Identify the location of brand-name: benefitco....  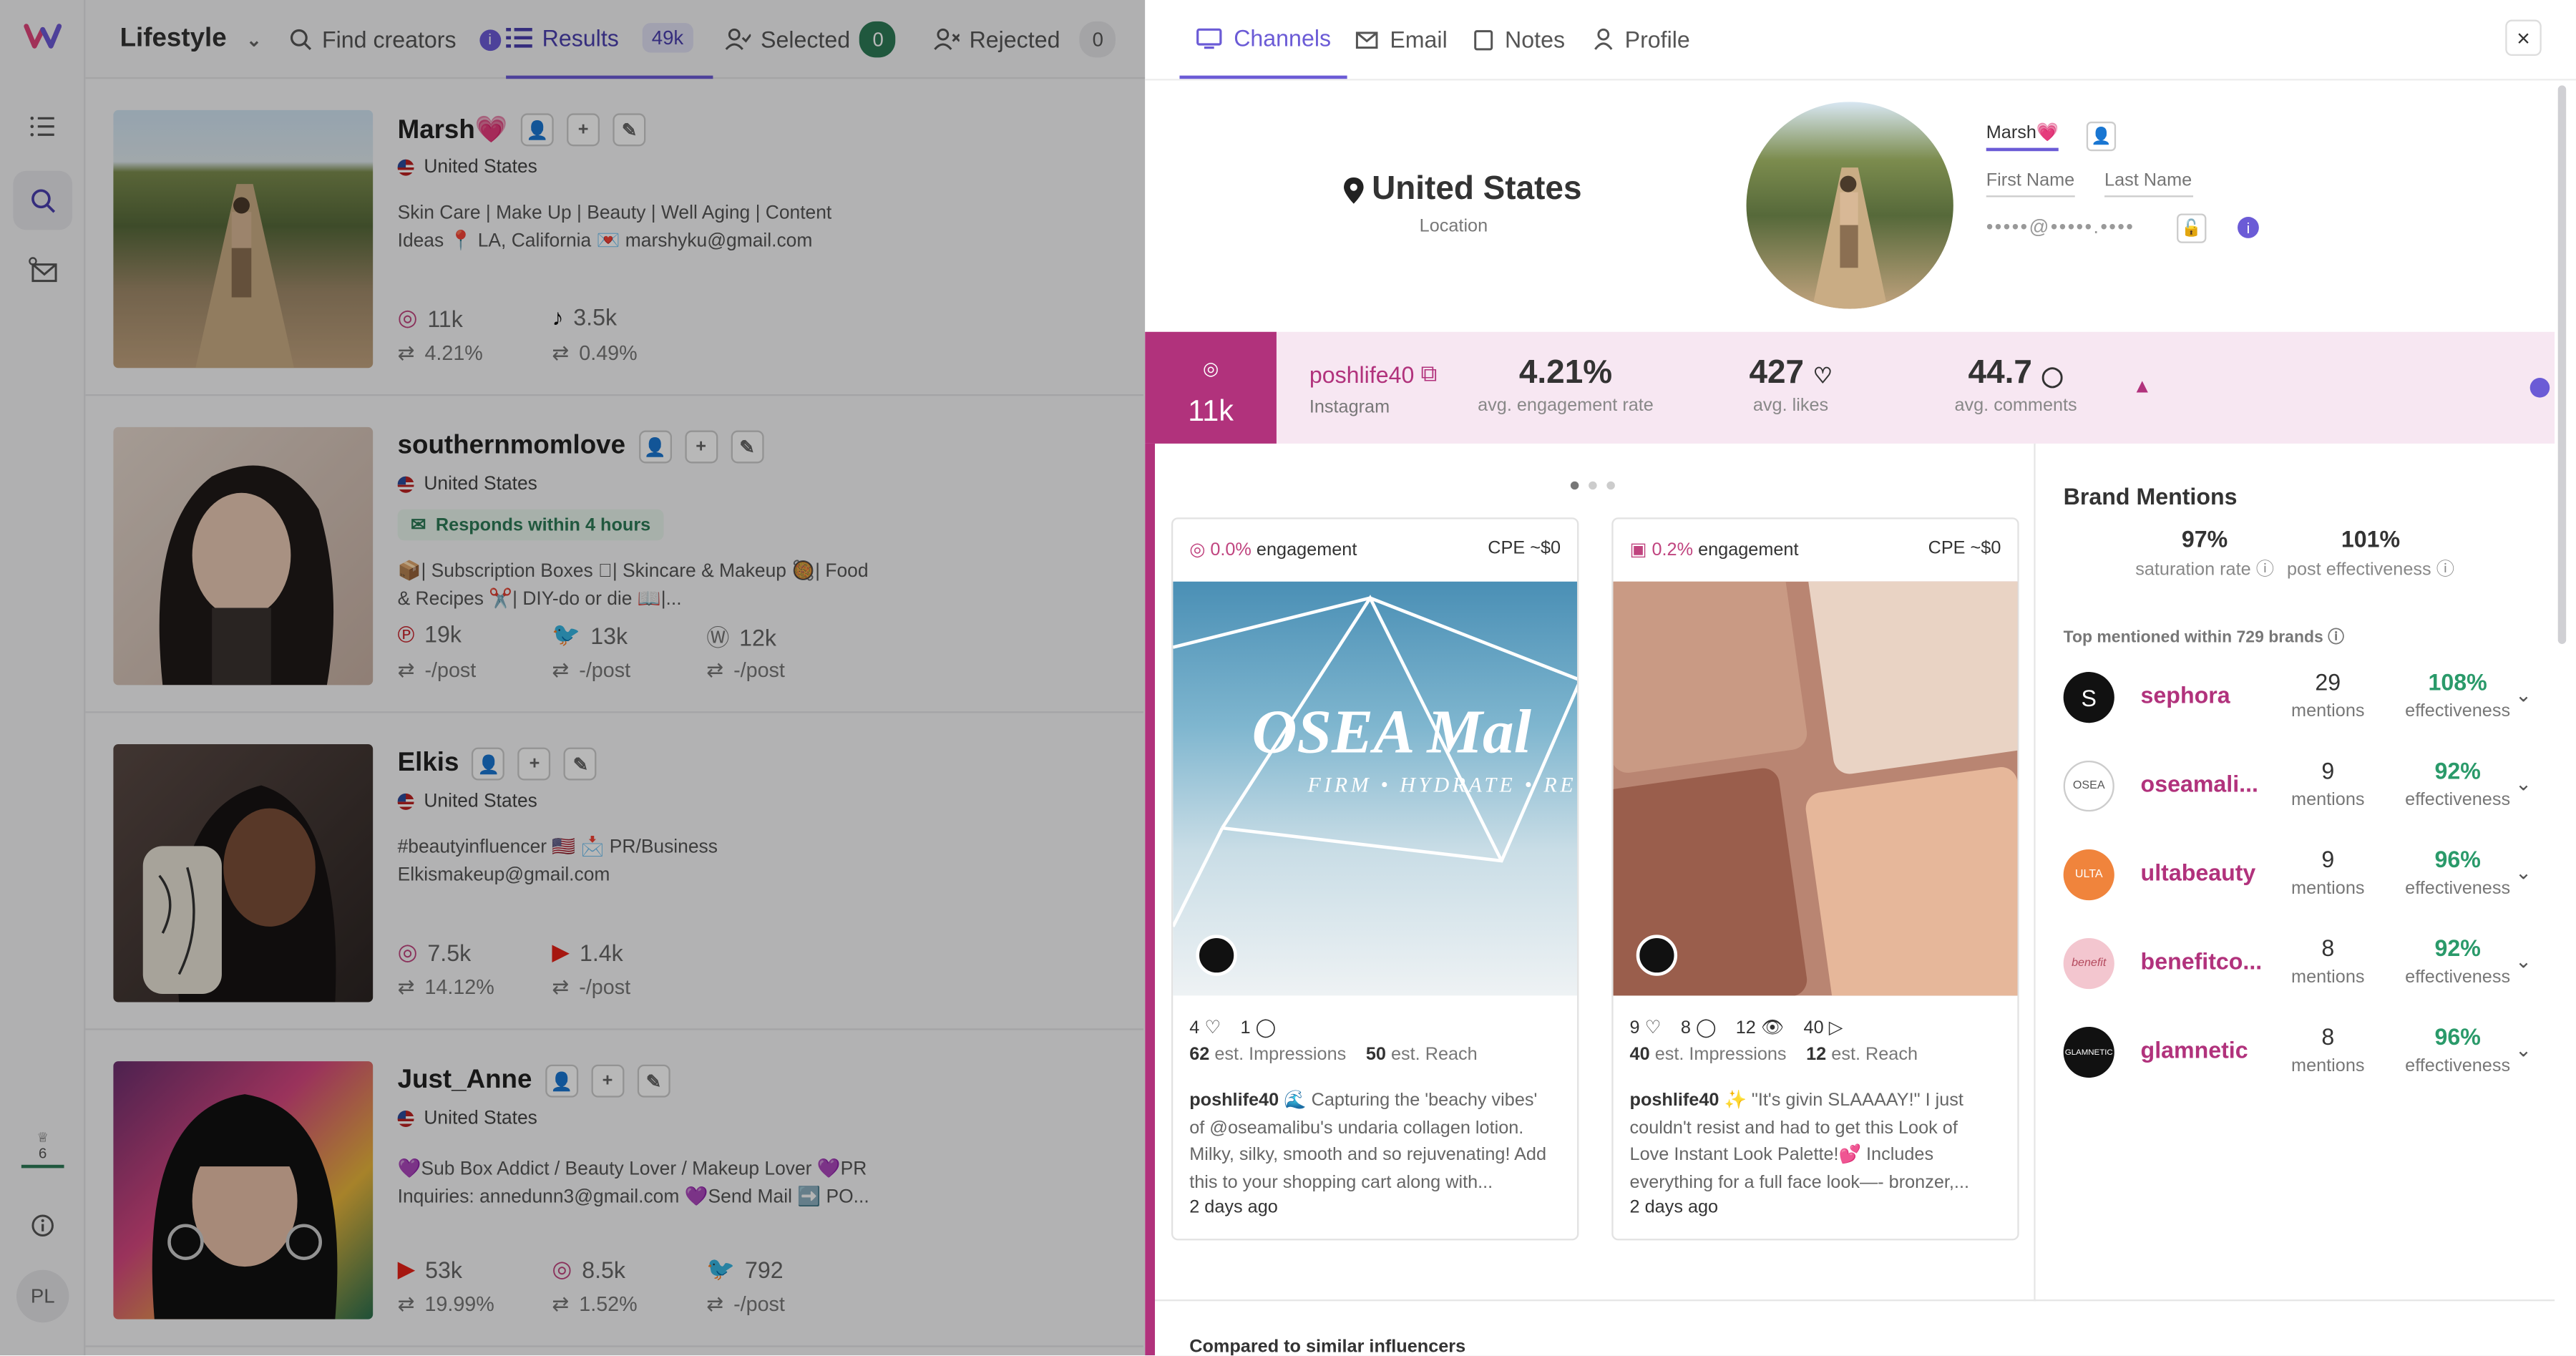
(2203, 962).